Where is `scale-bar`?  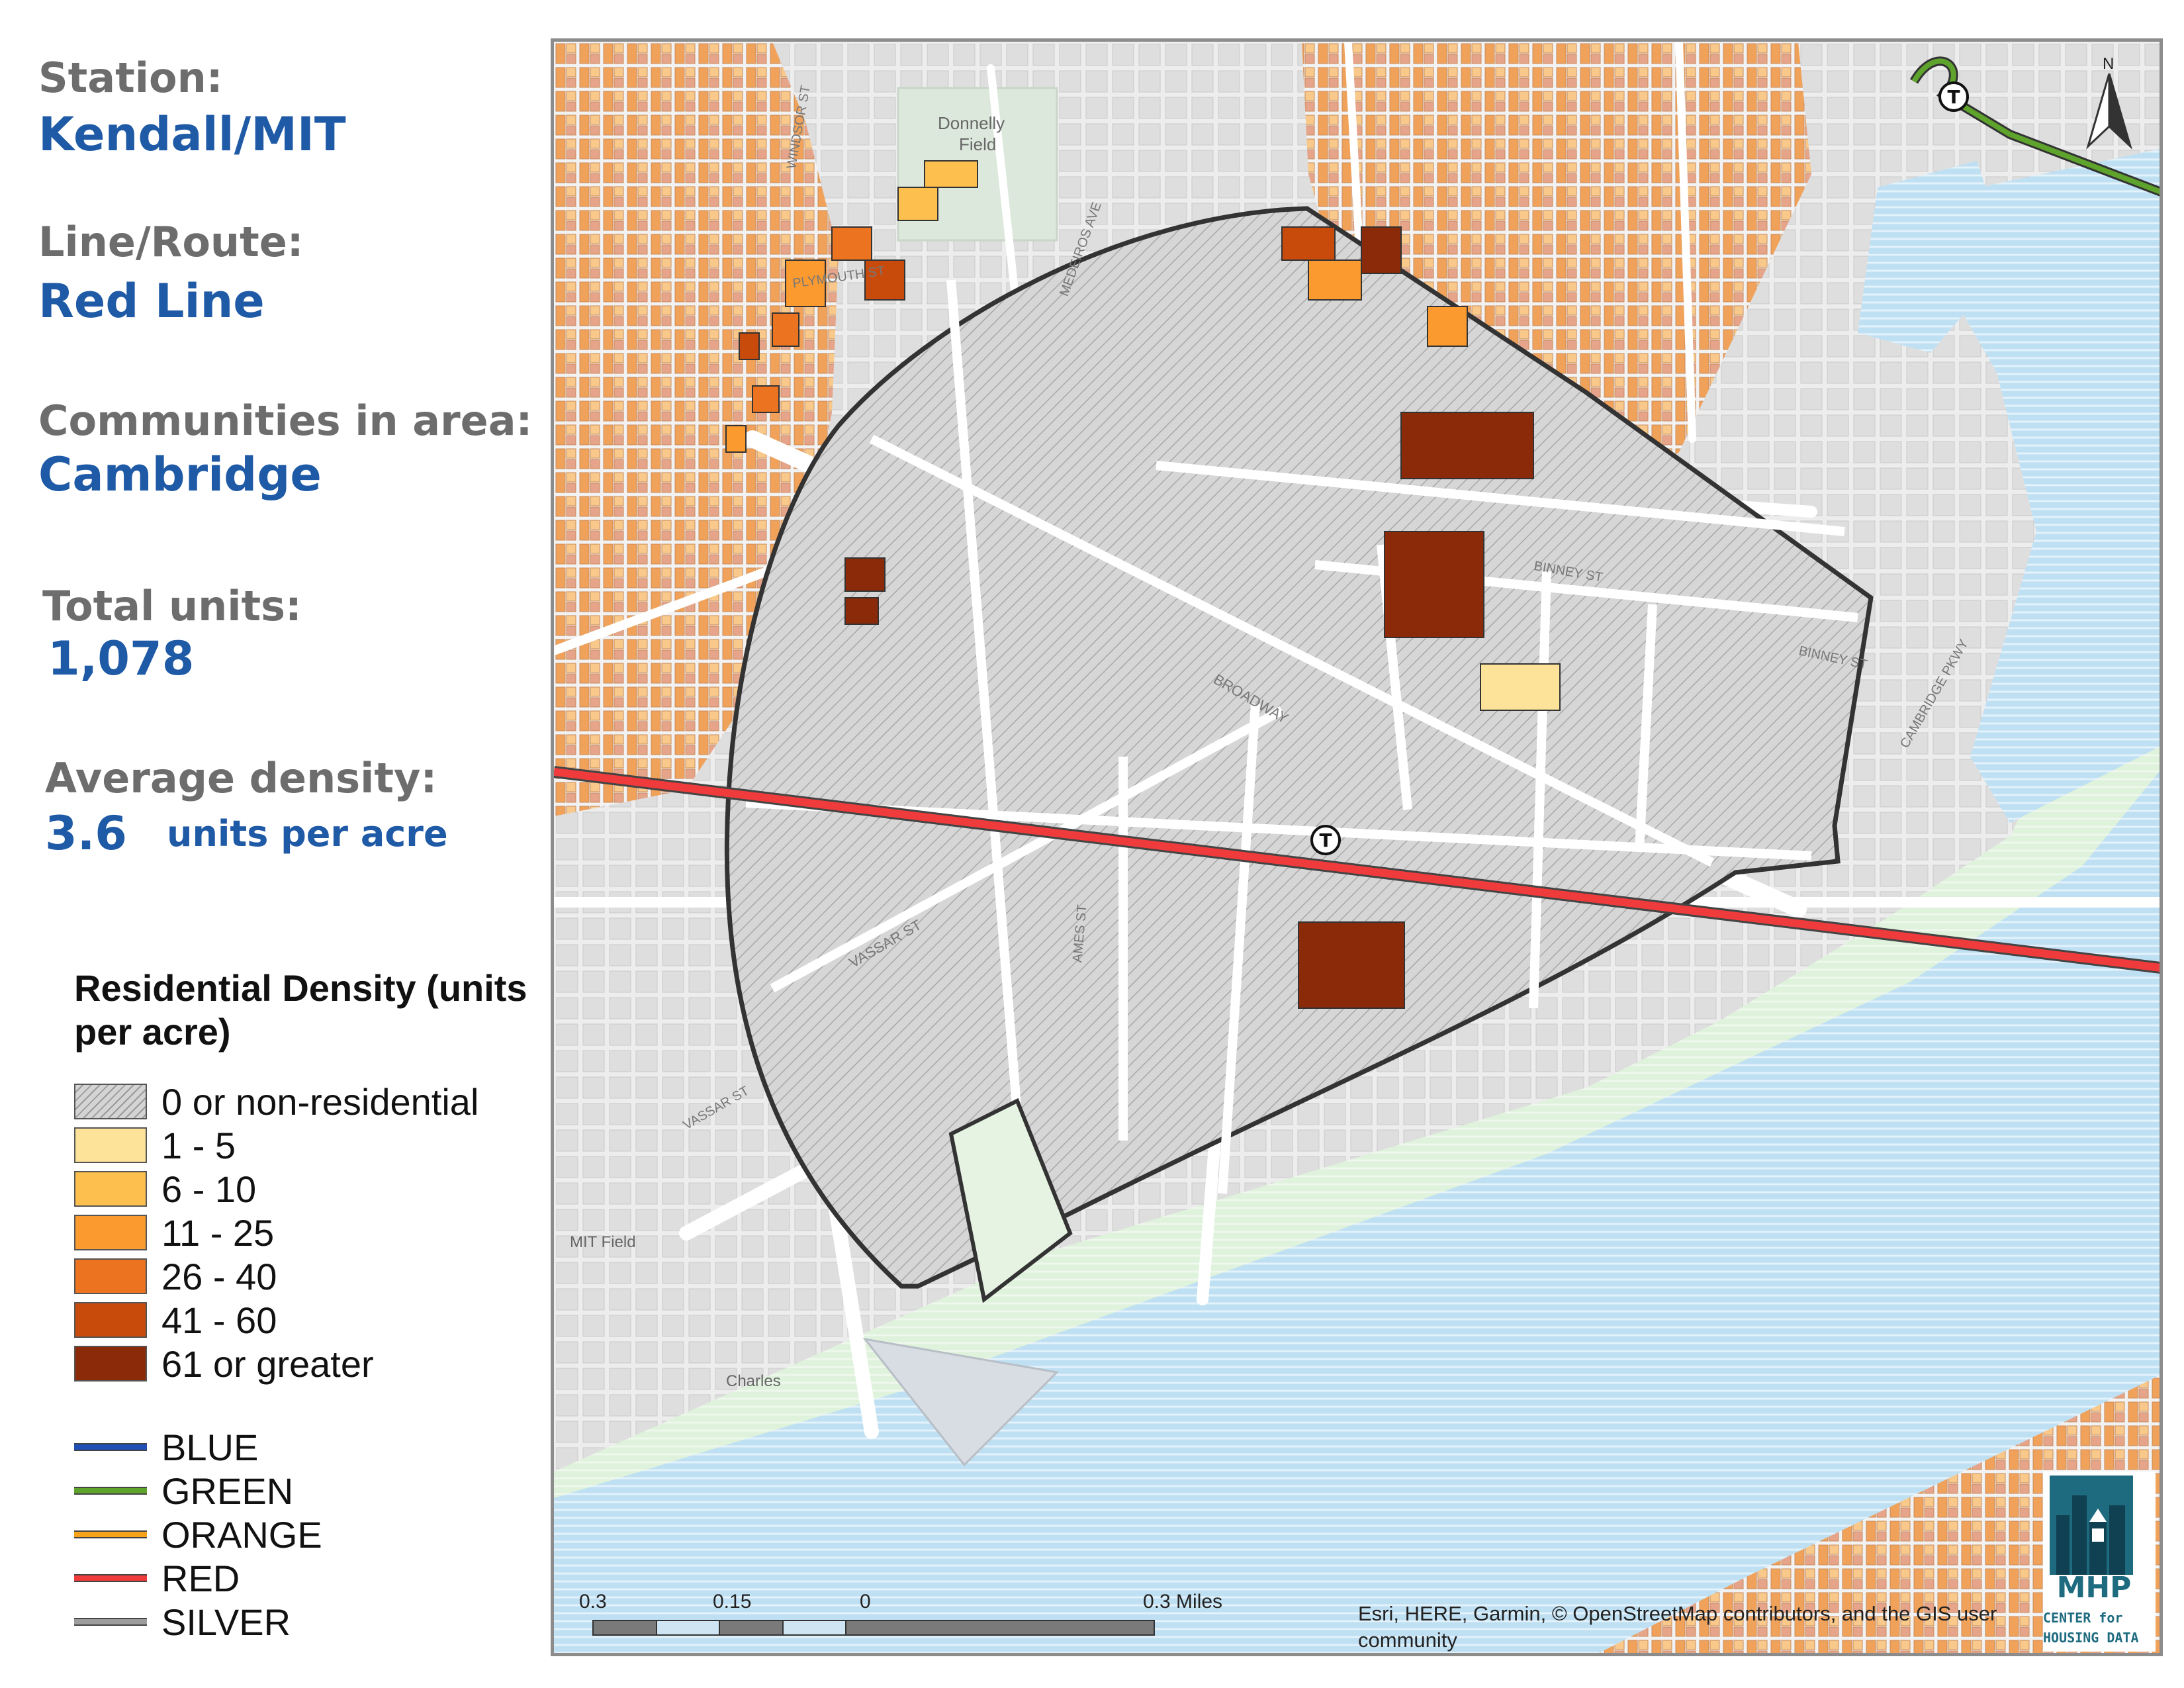
scale-bar is located at coordinates (873, 1628).